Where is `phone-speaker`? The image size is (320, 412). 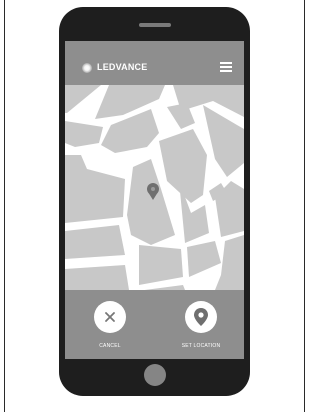
phone-speaker is located at coordinates (155, 25).